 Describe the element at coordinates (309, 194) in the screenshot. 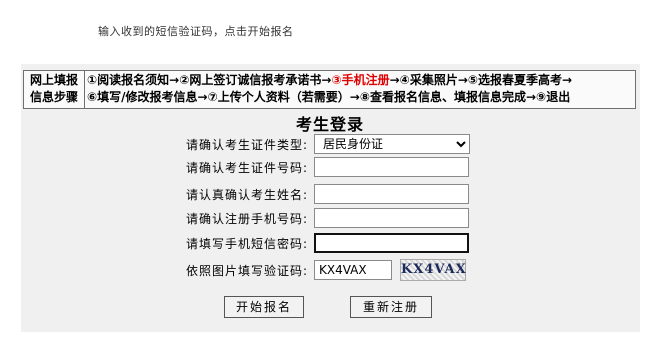

I see `name-row: 请认真确认考生姓名:` at that location.